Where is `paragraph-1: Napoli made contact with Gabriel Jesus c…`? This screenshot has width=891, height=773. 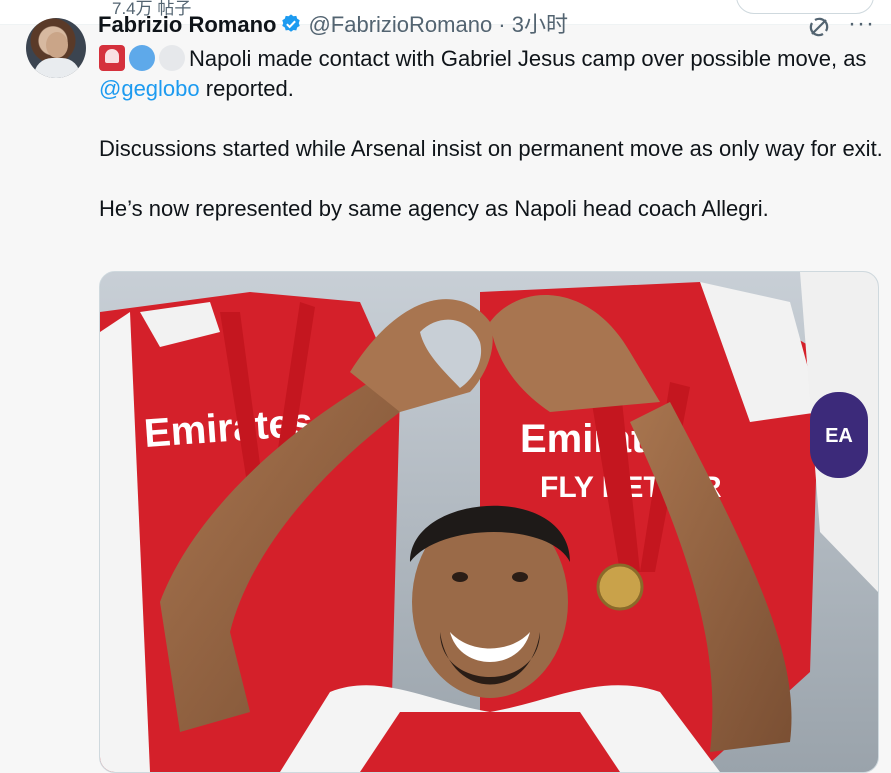
paragraph-1: Napoli made contact with Gabriel Jesus c… is located at coordinates (494, 74).